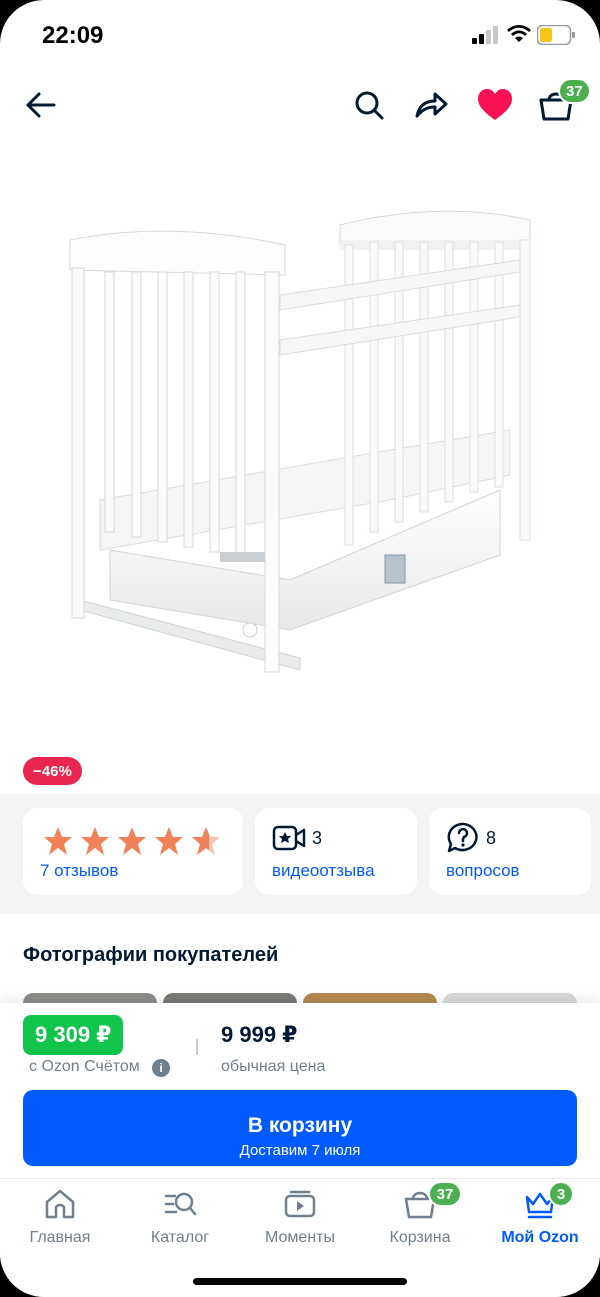 This screenshot has height=1297, width=600. What do you see at coordinates (519, 33) in the screenshot?
I see `wifi-icon` at bounding box center [519, 33].